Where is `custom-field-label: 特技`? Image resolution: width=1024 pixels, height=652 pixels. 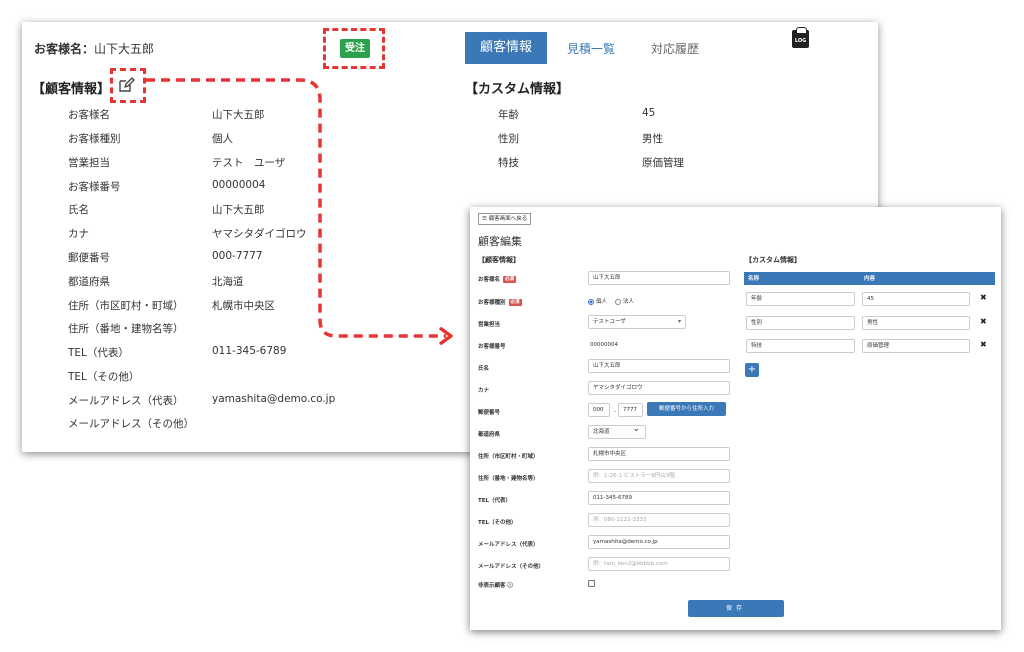 custom-field-label: 特技 is located at coordinates (508, 163).